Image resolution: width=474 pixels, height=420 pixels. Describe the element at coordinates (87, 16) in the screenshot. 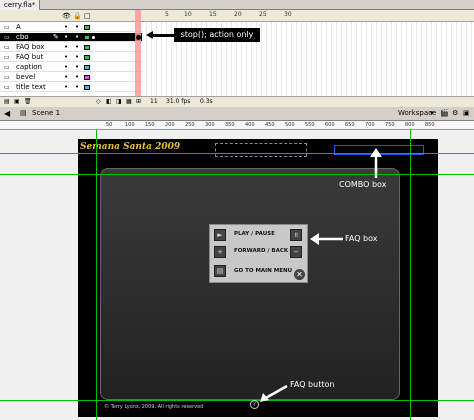

I see `outline-icon: □` at that location.